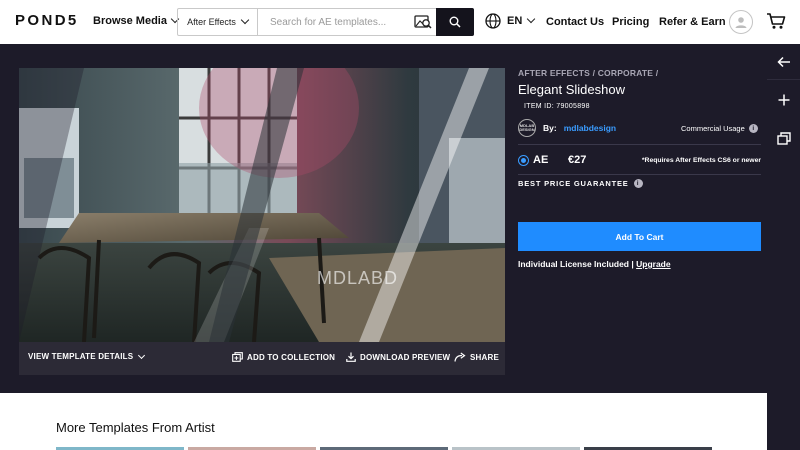 The height and width of the screenshot is (450, 800). I want to click on search-bar: After Effects, so click(325, 22).